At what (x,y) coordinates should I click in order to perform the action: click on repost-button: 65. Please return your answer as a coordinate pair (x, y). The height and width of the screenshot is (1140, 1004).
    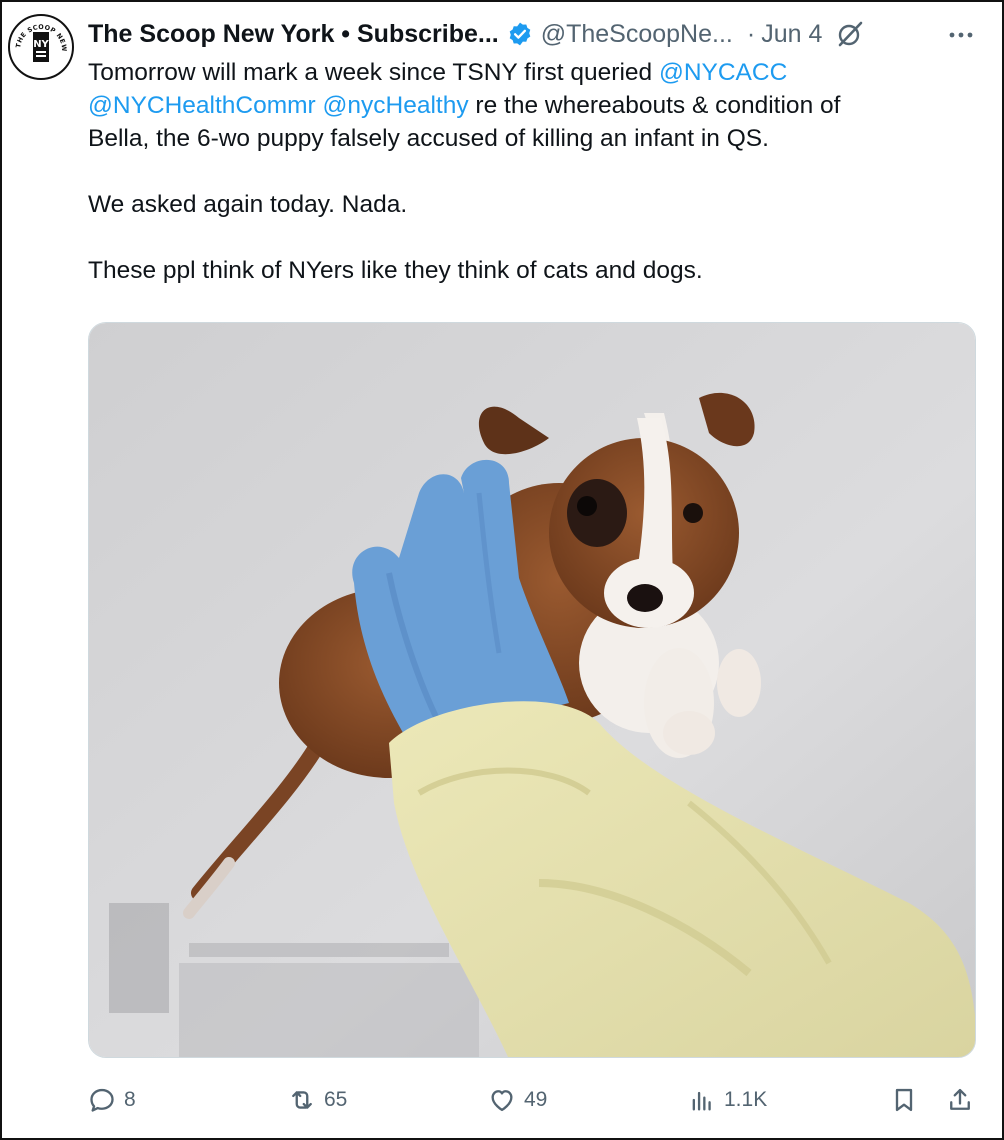
    Looking at the image, I should click on (317, 1100).